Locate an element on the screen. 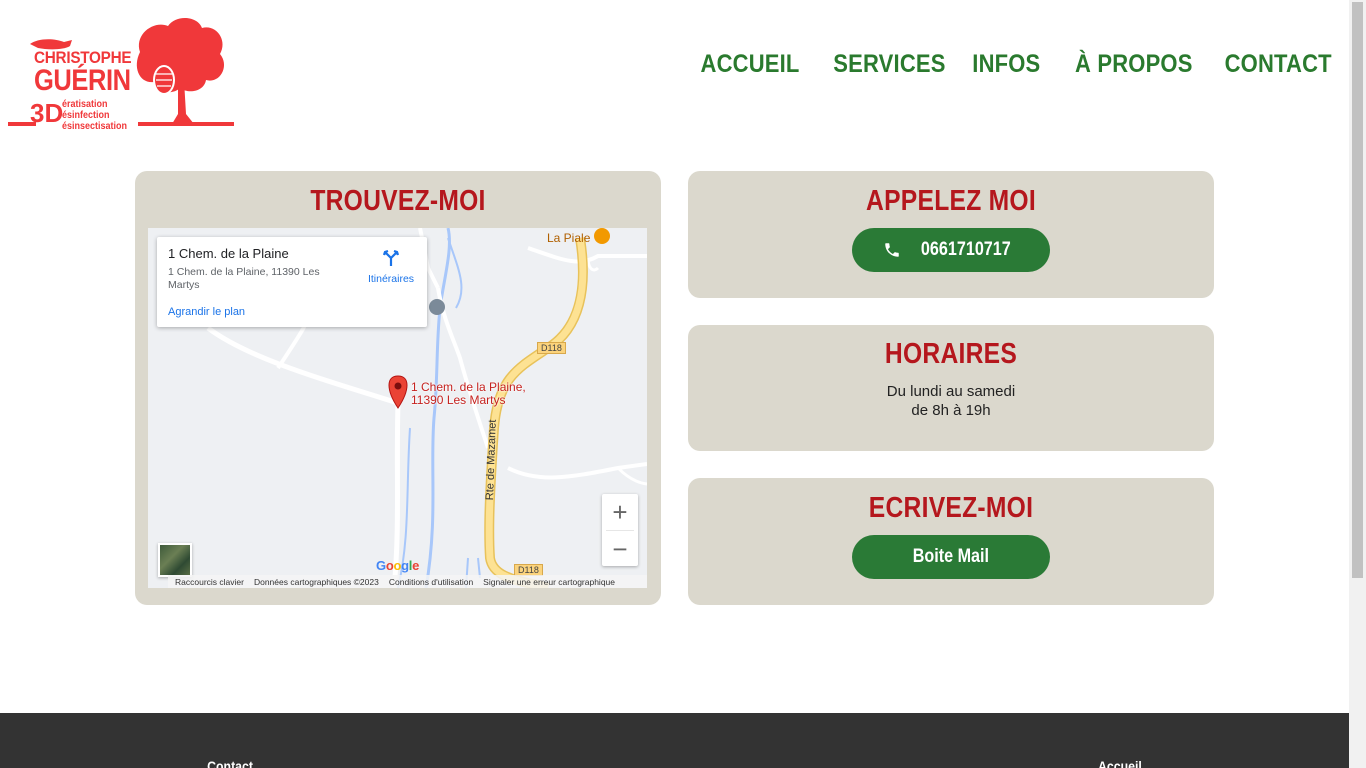 The height and width of the screenshot is (768, 1366). main-navigation: ACCUEIL SERVICES INFOS À PROPOS CONTACT is located at coordinates (1009, 64).